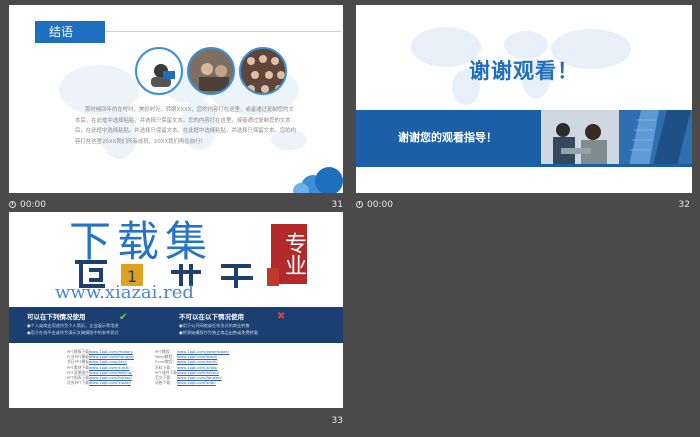  Describe the element at coordinates (616, 138) in the screenshot. I see `business-photo` at that location.